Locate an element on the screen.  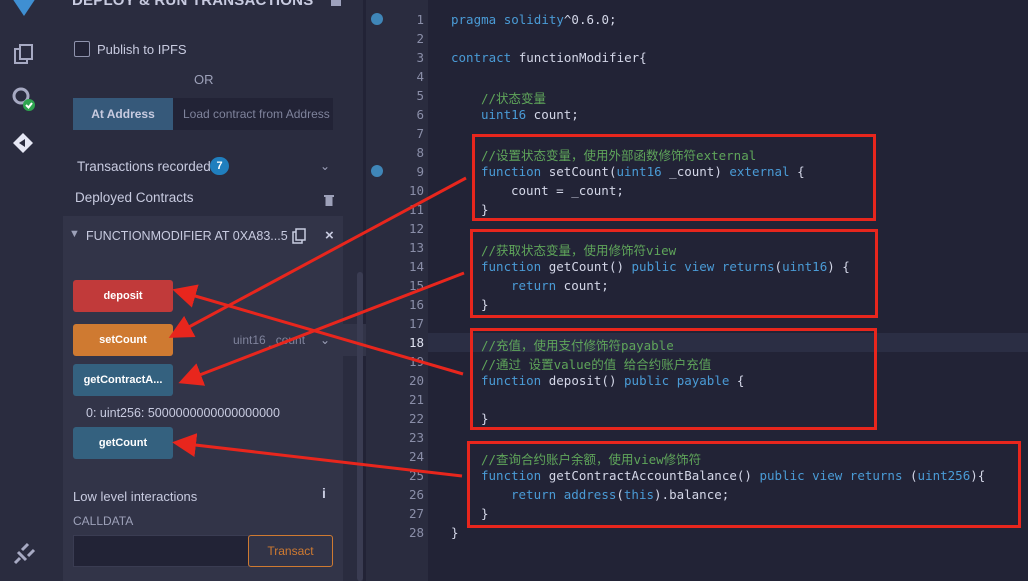
line-number: 9 is located at coordinates (420, 171).